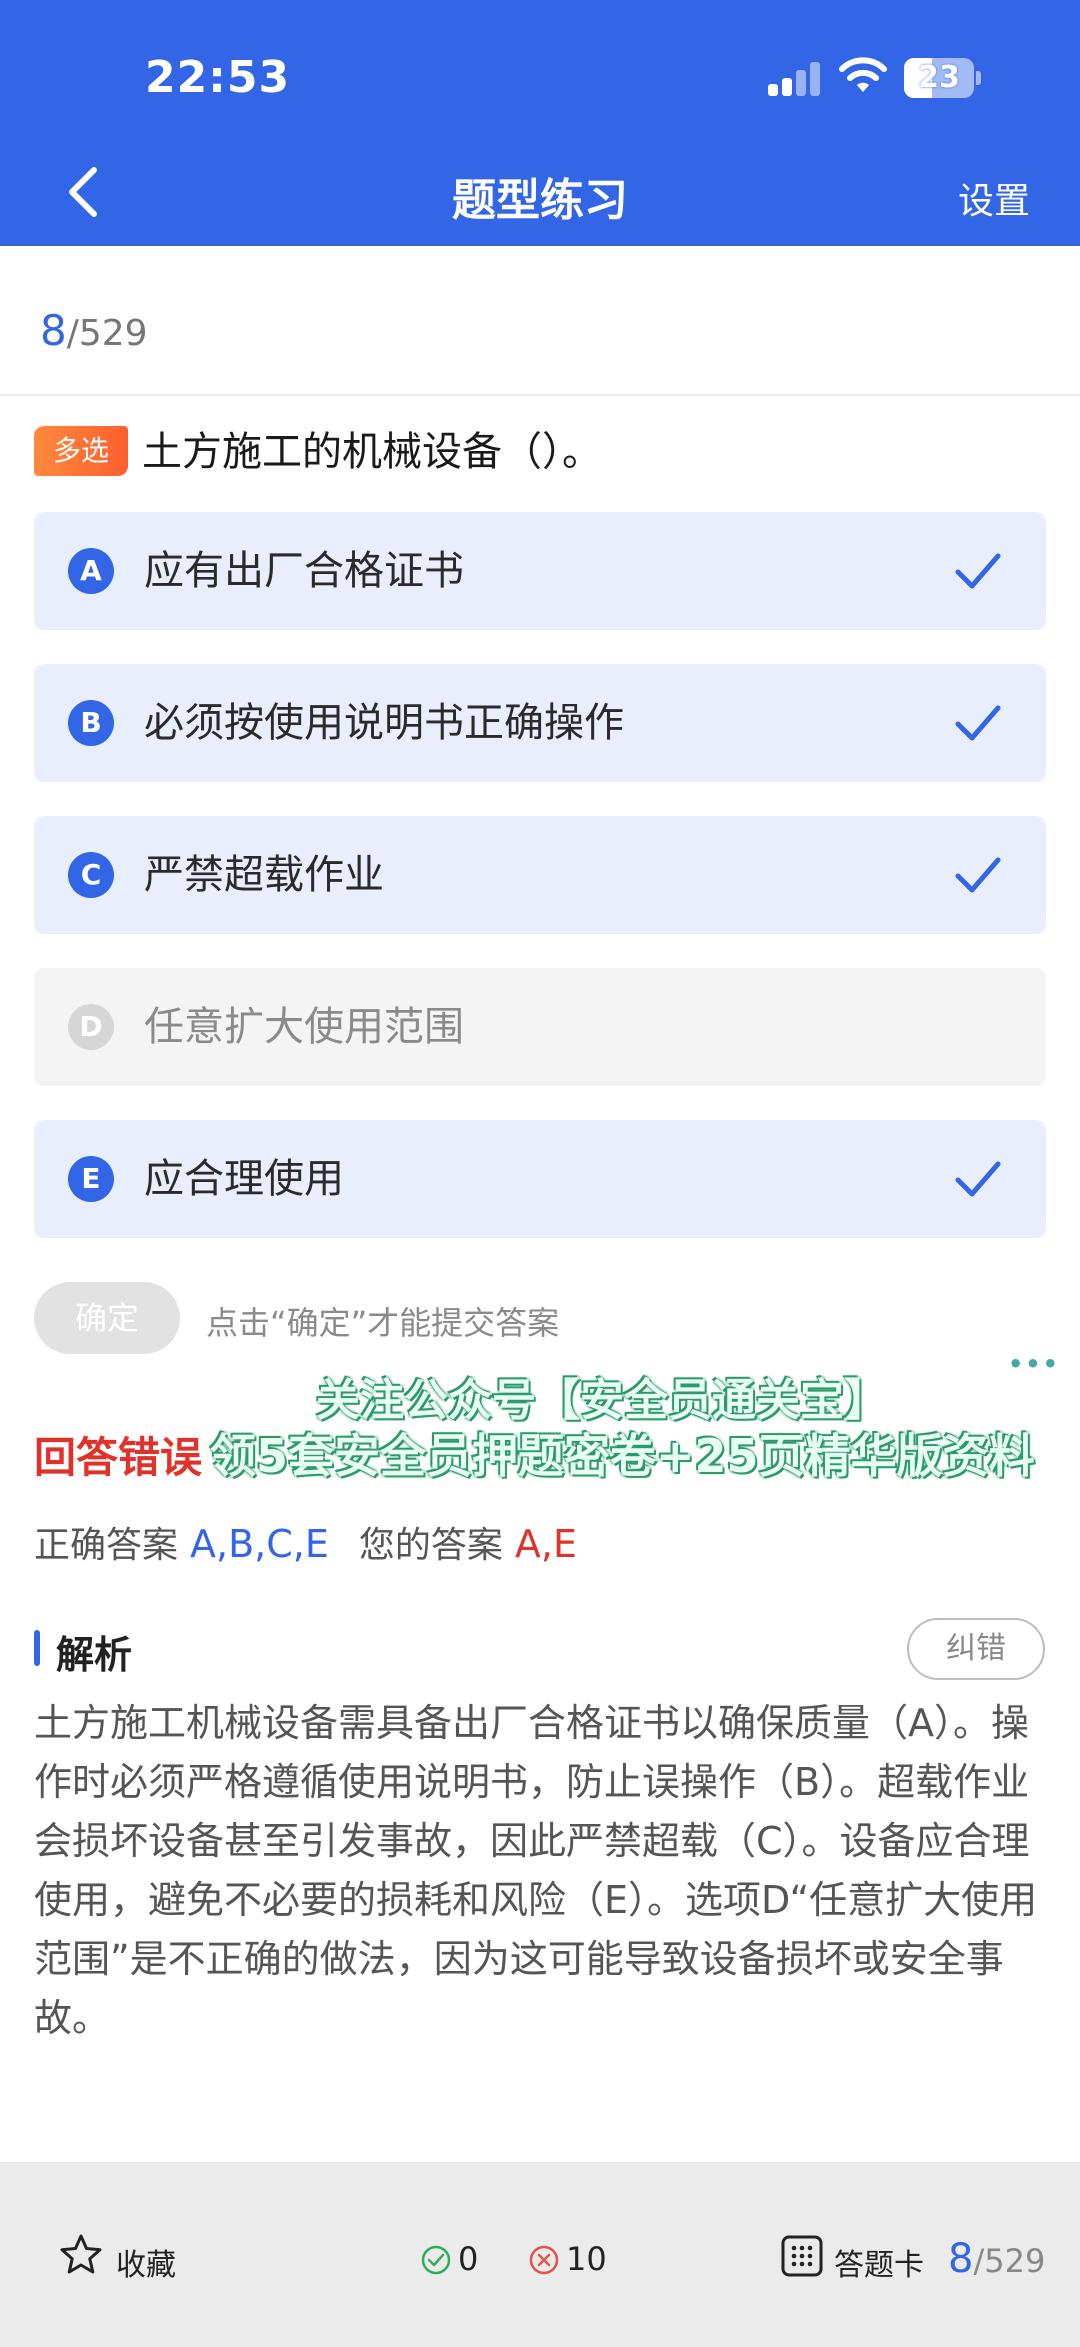 The image size is (1080, 2347). What do you see at coordinates (94, 1655) in the screenshot?
I see `analysis-title: 解析` at bounding box center [94, 1655].